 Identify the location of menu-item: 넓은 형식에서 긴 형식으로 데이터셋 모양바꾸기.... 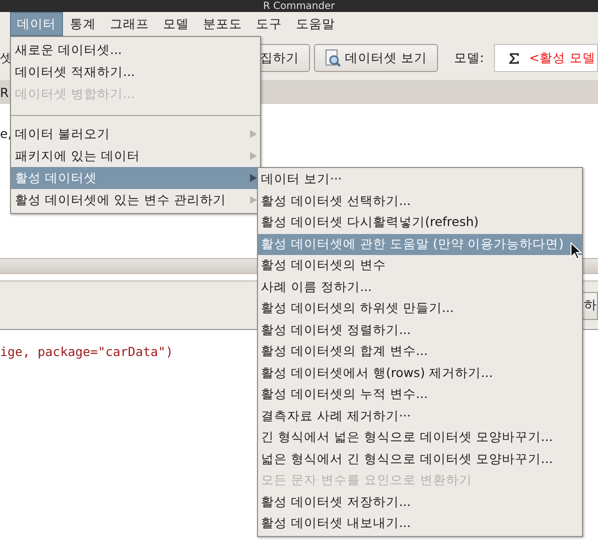
(420, 459).